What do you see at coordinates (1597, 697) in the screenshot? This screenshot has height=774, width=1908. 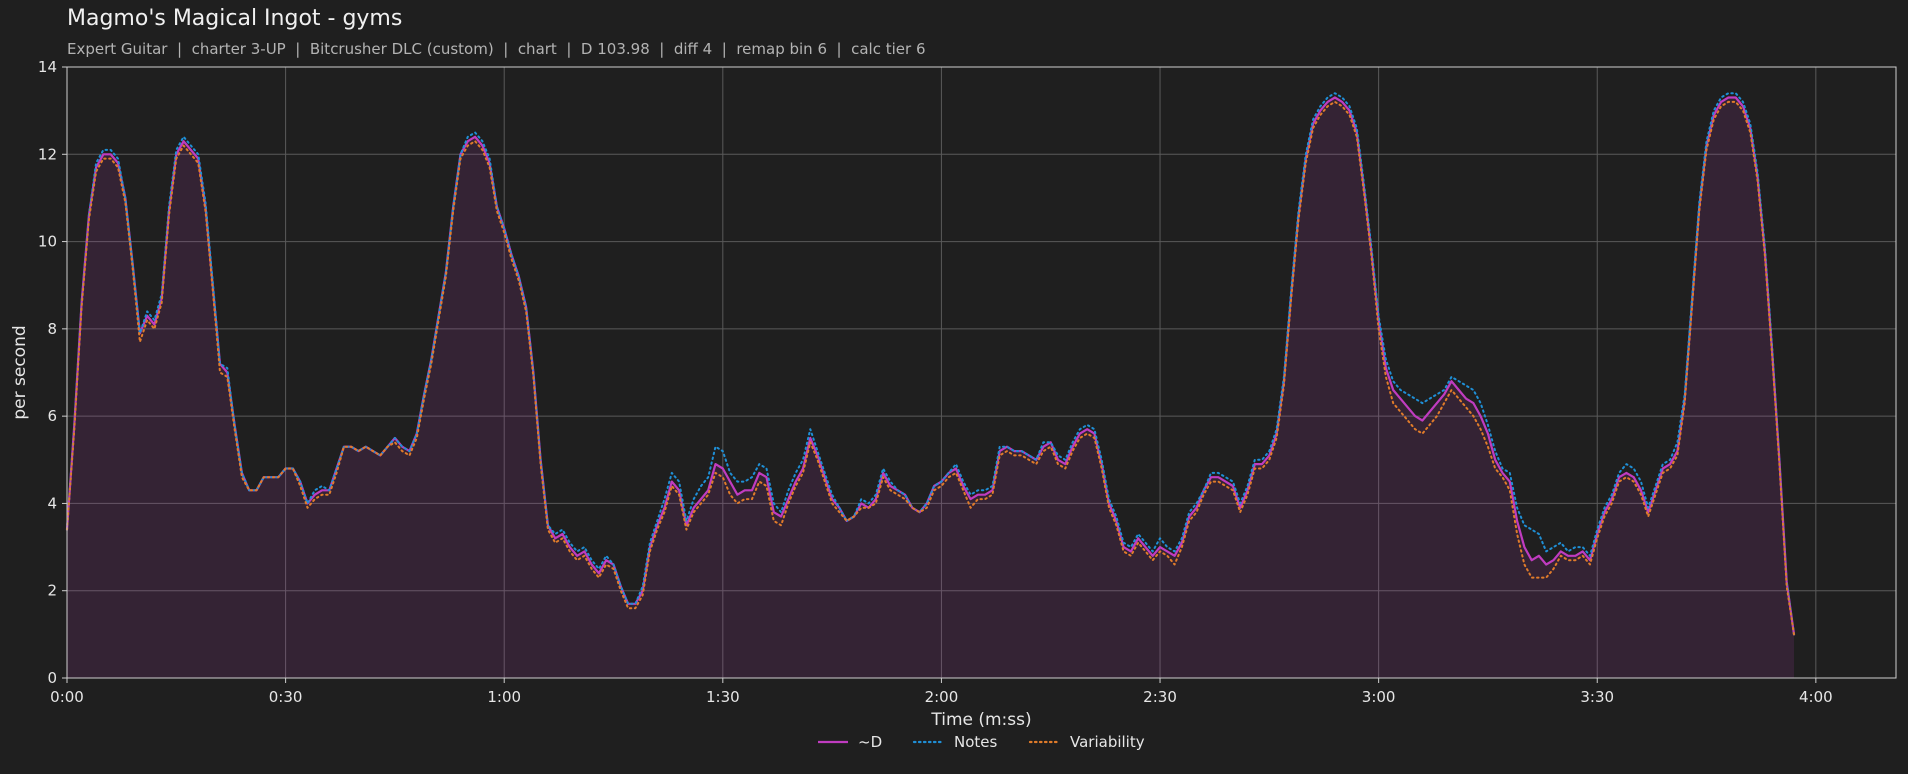 I see `x-tick-label: 3:30` at bounding box center [1597, 697].